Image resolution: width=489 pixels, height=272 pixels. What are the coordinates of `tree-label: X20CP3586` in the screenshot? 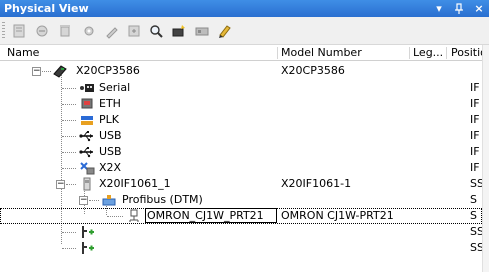 It's located at (108, 70).